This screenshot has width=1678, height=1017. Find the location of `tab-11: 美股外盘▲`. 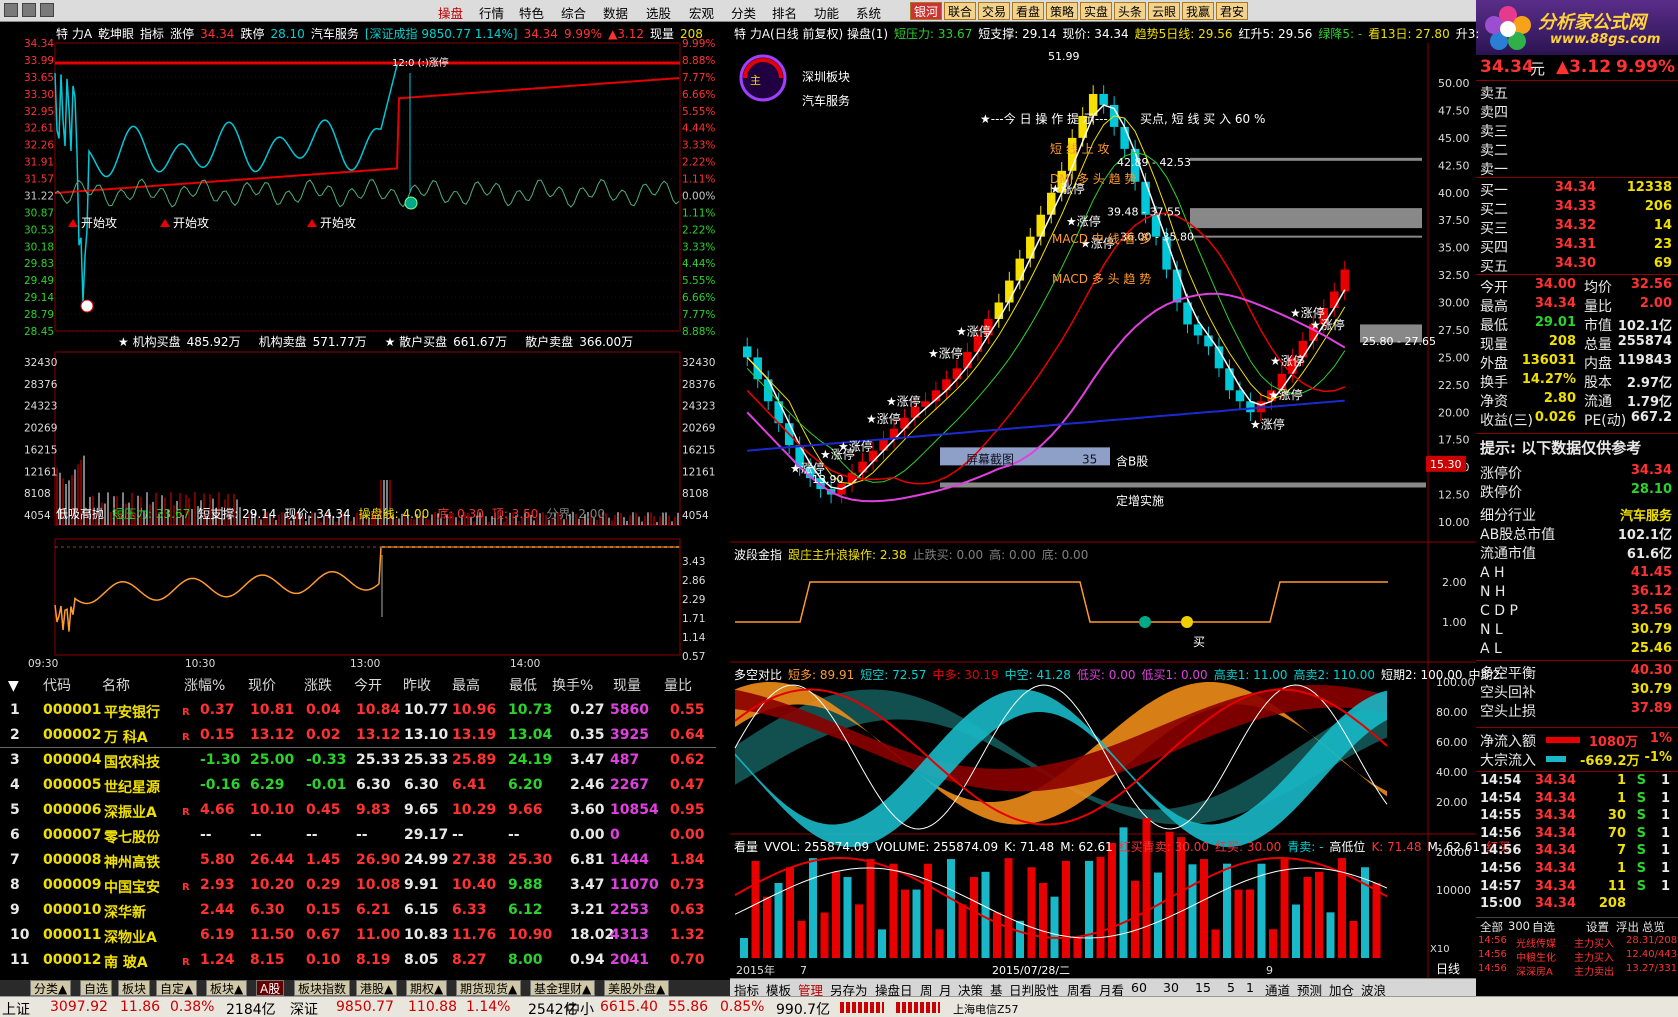

tab-11: 美股外盘▲ is located at coordinates (637, 988).